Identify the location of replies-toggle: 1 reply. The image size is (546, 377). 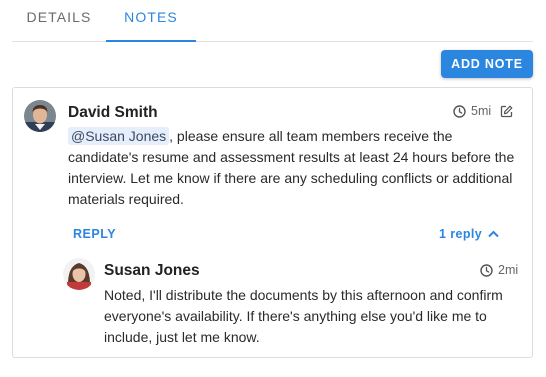
(469, 234).